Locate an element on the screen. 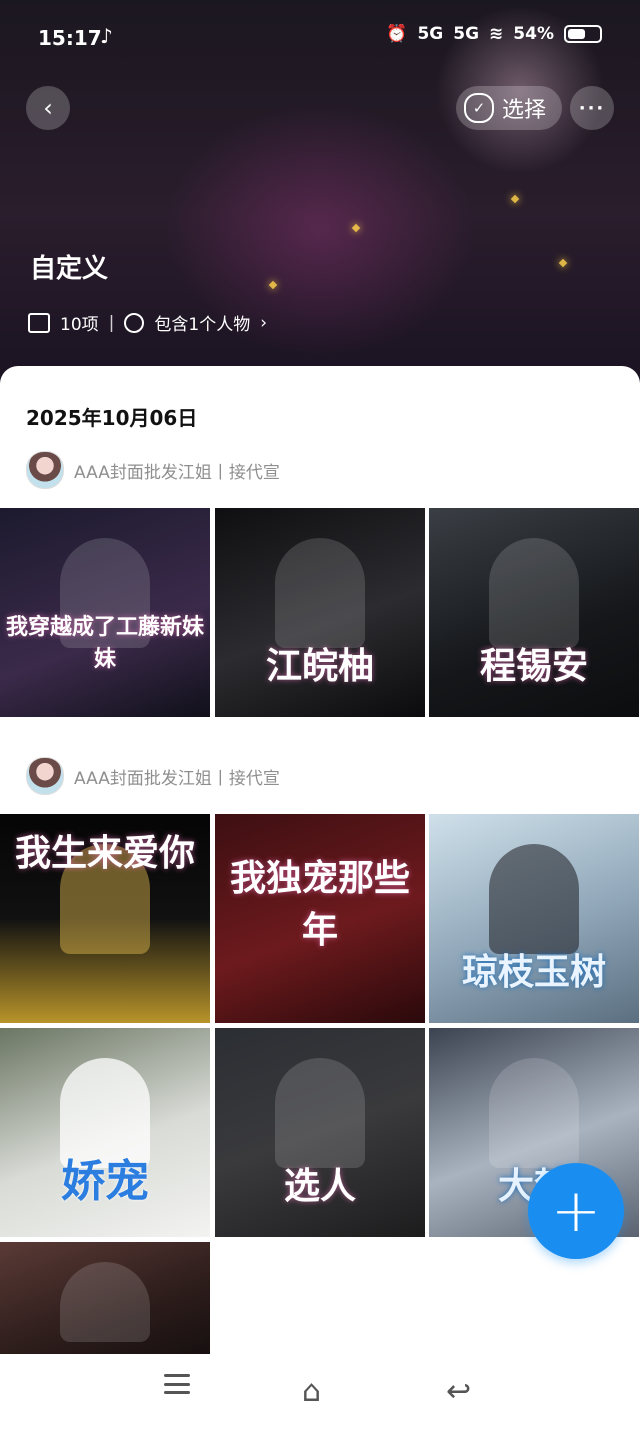 The height and width of the screenshot is (1429, 640). date-heading: 2025年10月06日 is located at coordinates (112, 418).